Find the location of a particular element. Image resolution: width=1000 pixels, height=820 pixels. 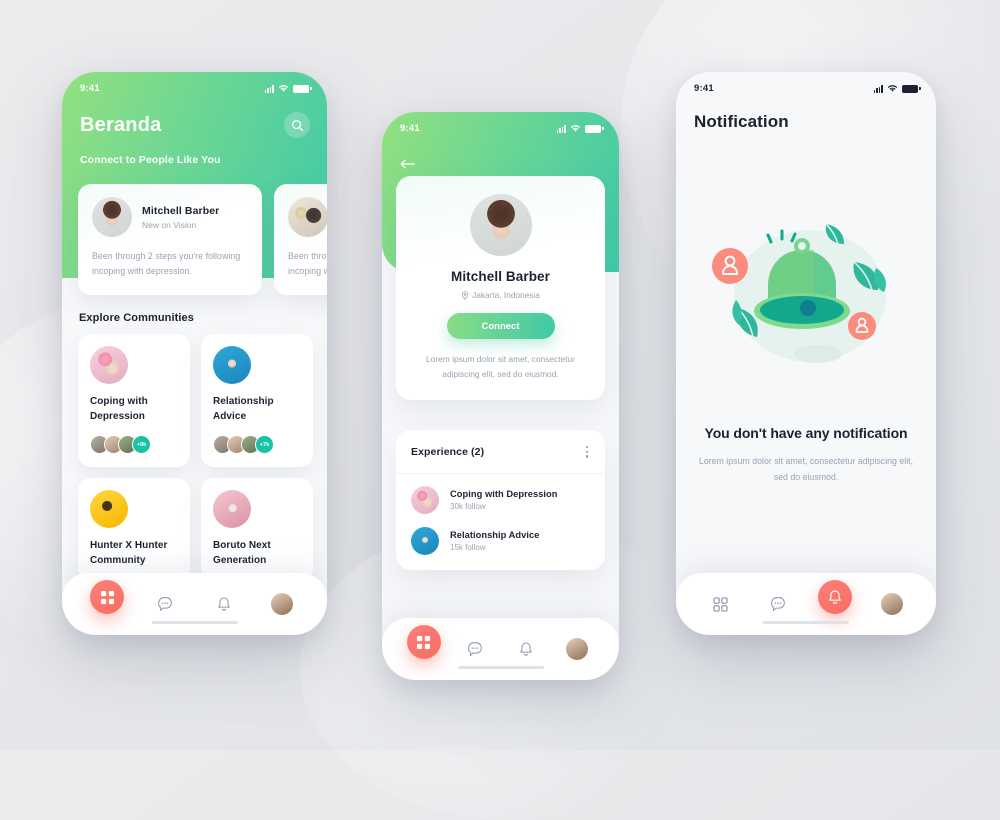

experience-item-follow: 30k follow is located at coordinates (468, 506).